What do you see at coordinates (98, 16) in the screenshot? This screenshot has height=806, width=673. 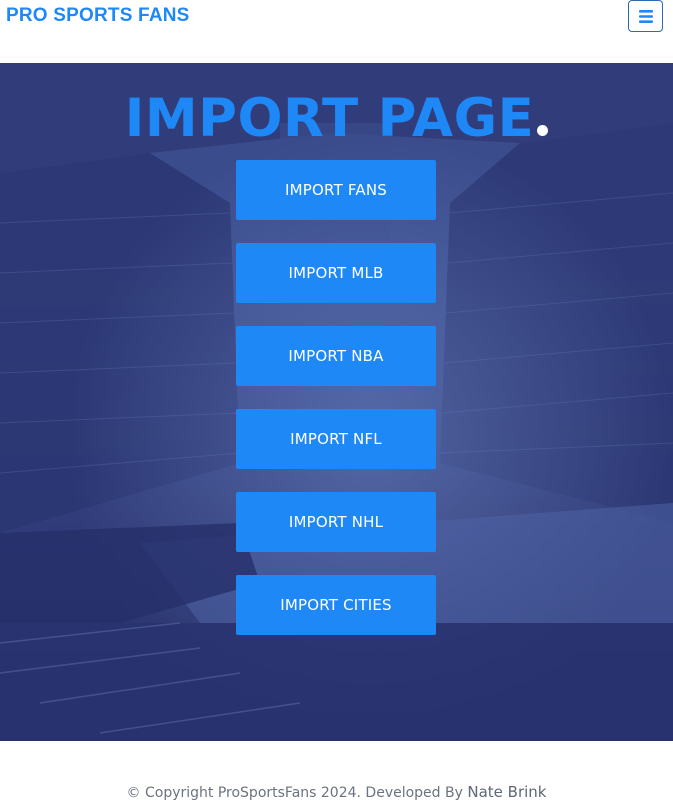 I see `brand-logo-link: PRO SPORTS FANS` at bounding box center [98, 16].